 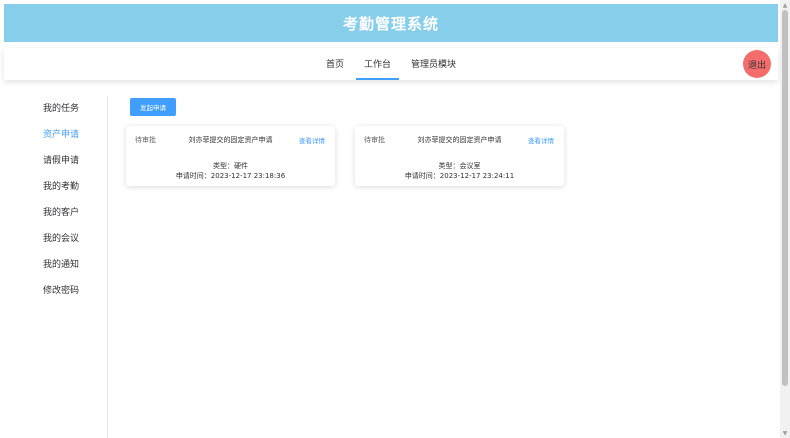 I want to click on sidebar-item-change-password: 修改密码, so click(x=55, y=291).